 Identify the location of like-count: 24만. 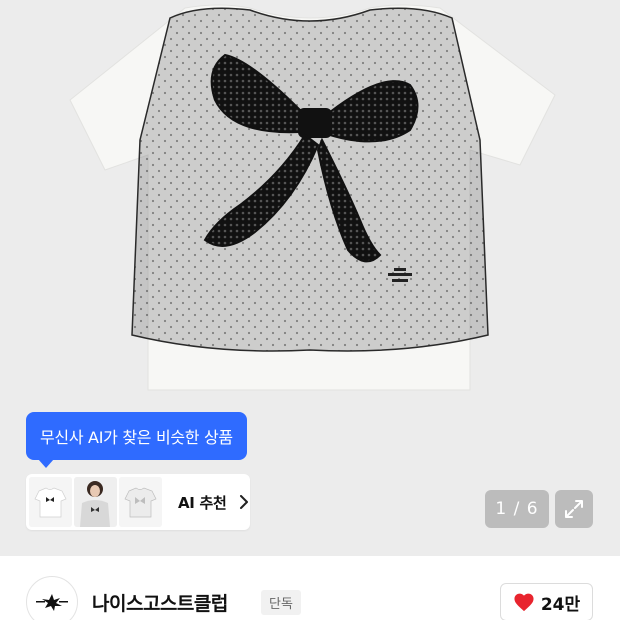
(560, 604).